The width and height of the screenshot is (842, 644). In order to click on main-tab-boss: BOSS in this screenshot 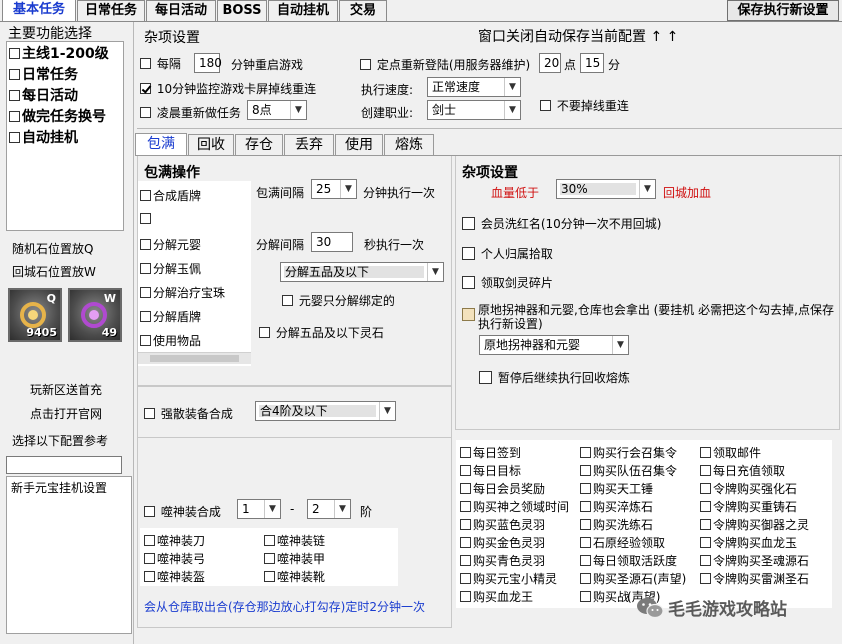, I will do `click(242, 10)`.